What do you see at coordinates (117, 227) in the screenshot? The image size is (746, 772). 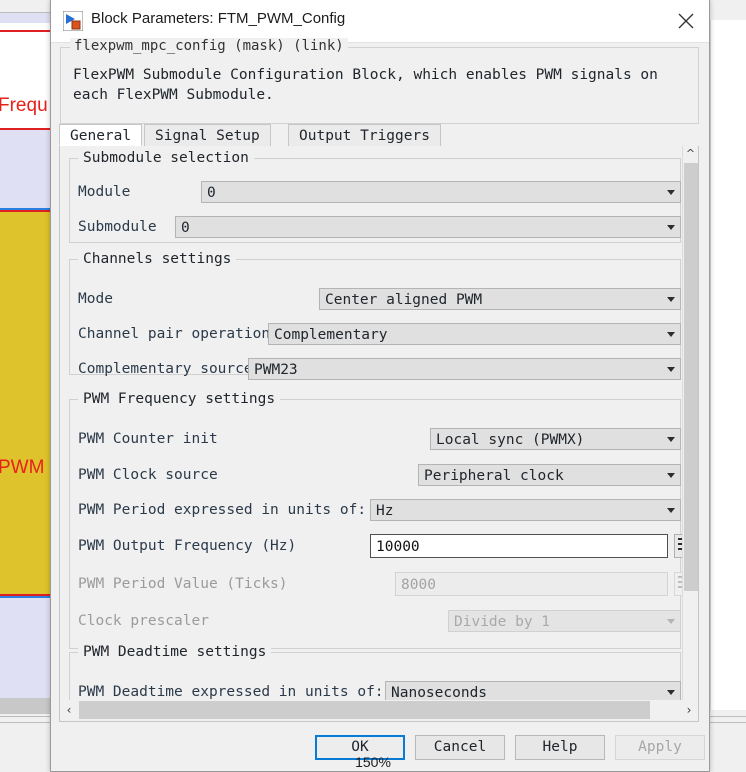 I see `label-submodule: Submodule` at bounding box center [117, 227].